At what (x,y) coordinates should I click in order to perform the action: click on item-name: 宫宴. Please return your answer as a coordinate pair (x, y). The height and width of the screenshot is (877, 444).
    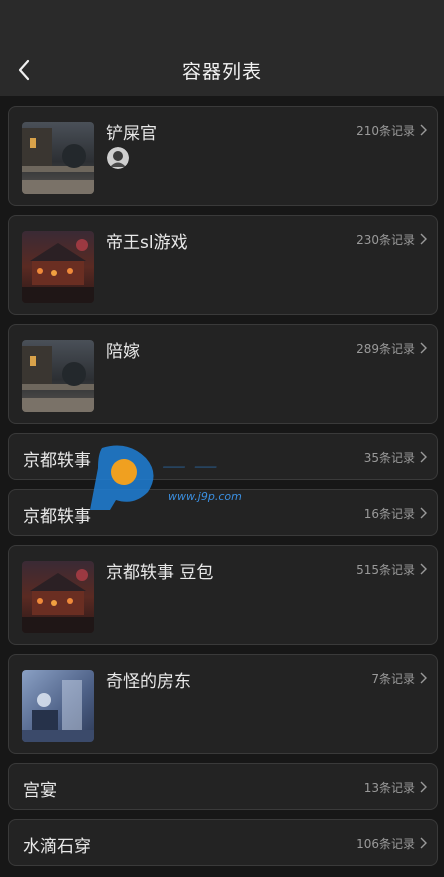
    Looking at the image, I should click on (40, 791).